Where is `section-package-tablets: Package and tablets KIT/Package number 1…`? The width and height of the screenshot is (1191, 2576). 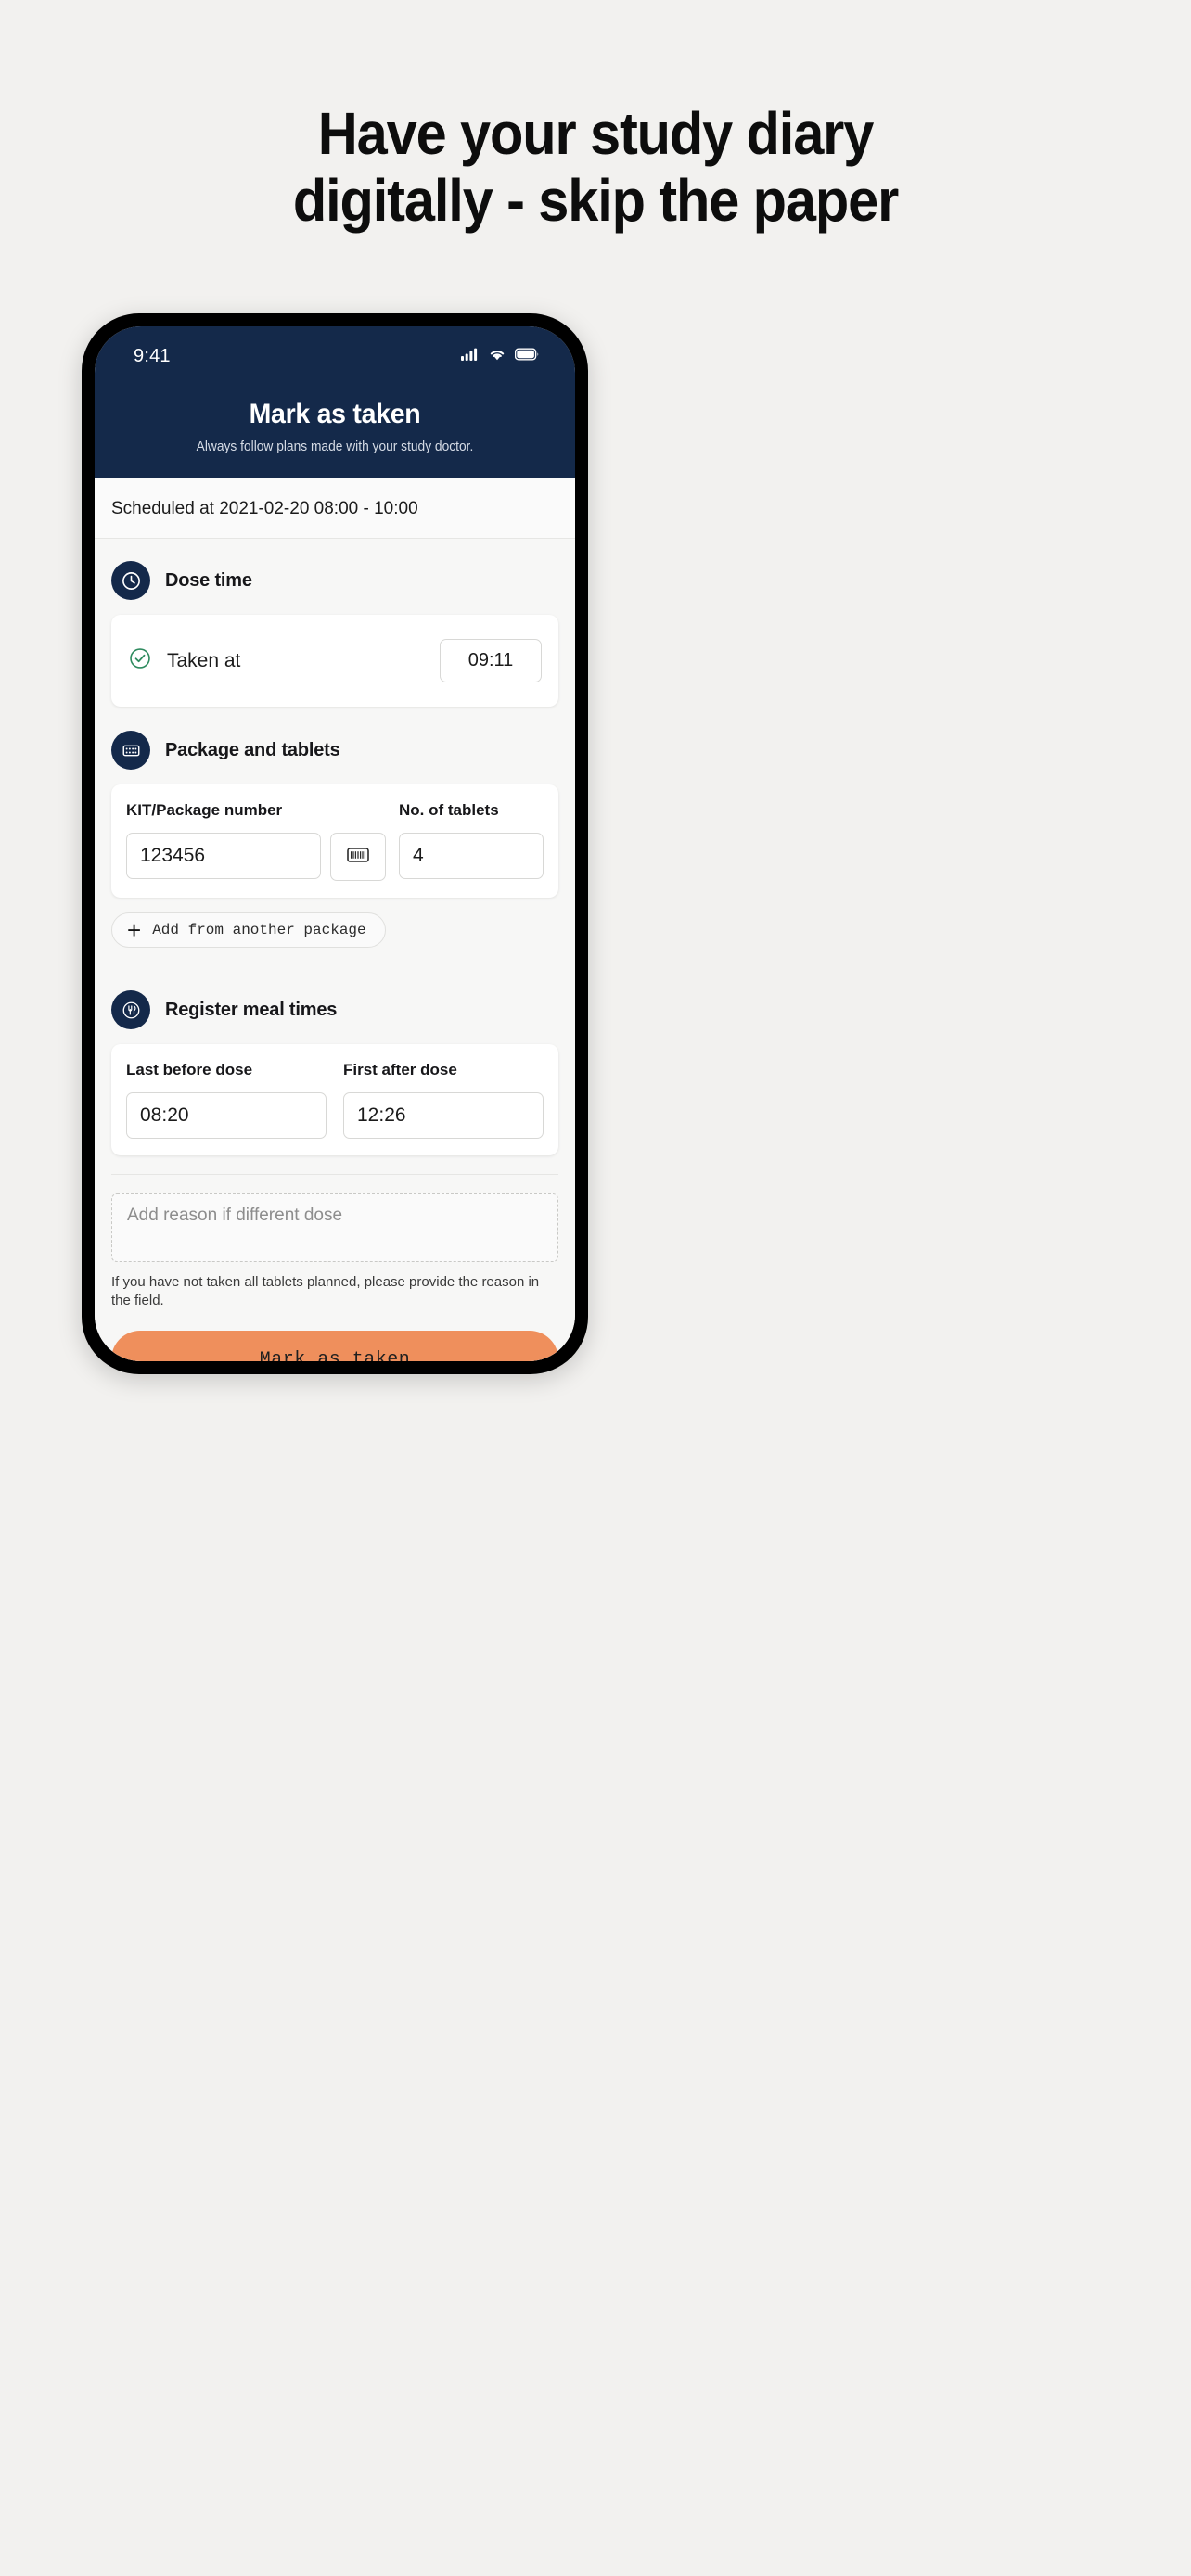 section-package-tablets: Package and tablets KIT/Package number 1… is located at coordinates (335, 838).